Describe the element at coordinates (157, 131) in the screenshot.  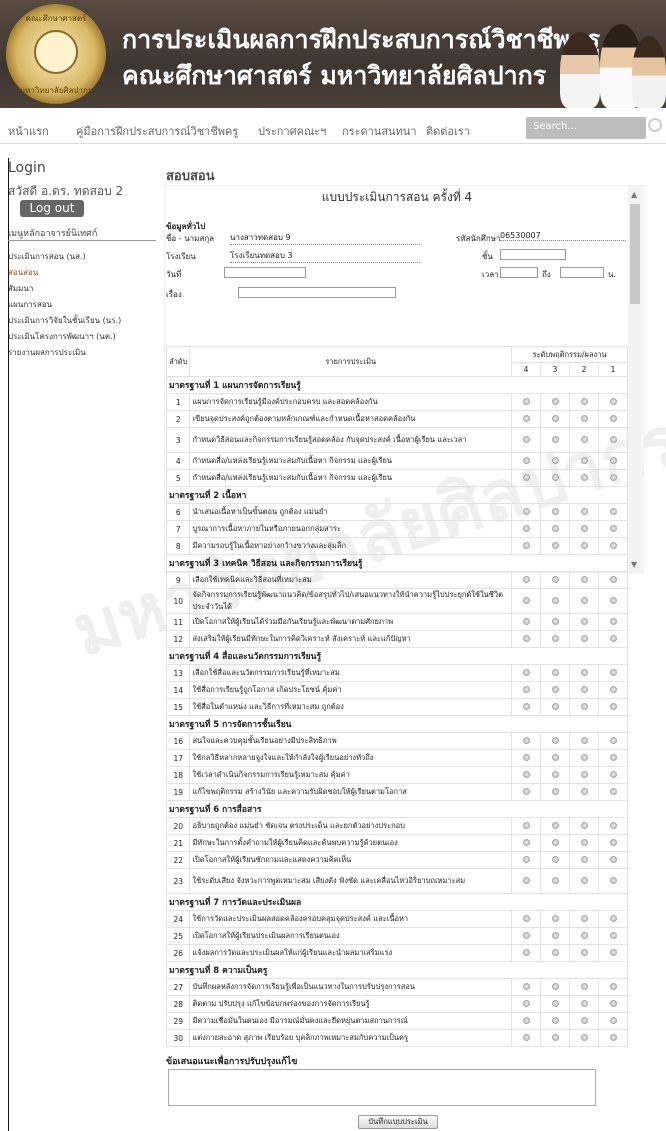
I see `nav-manual: คู่มือการฝึกประสบการณ์วิชาชีพครู` at that location.